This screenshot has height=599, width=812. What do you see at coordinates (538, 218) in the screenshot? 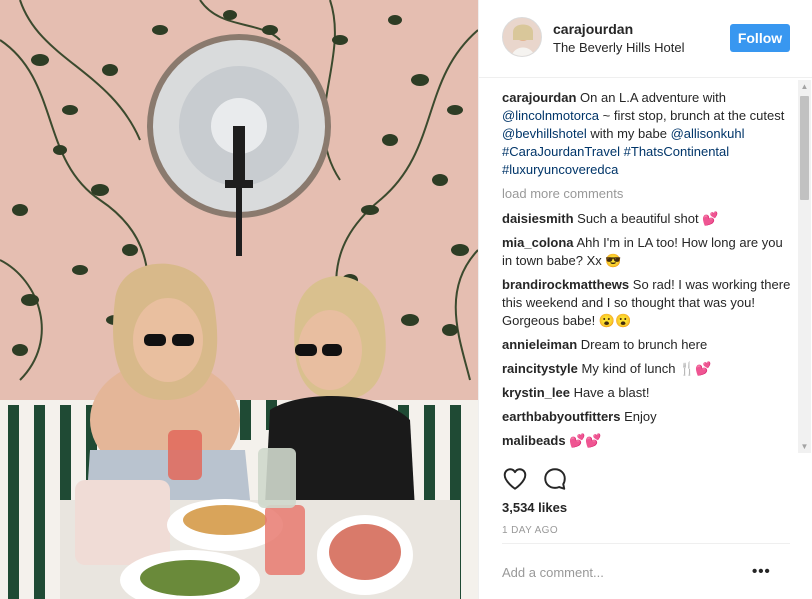
I see `comment-username: daisiesmith` at bounding box center [538, 218].